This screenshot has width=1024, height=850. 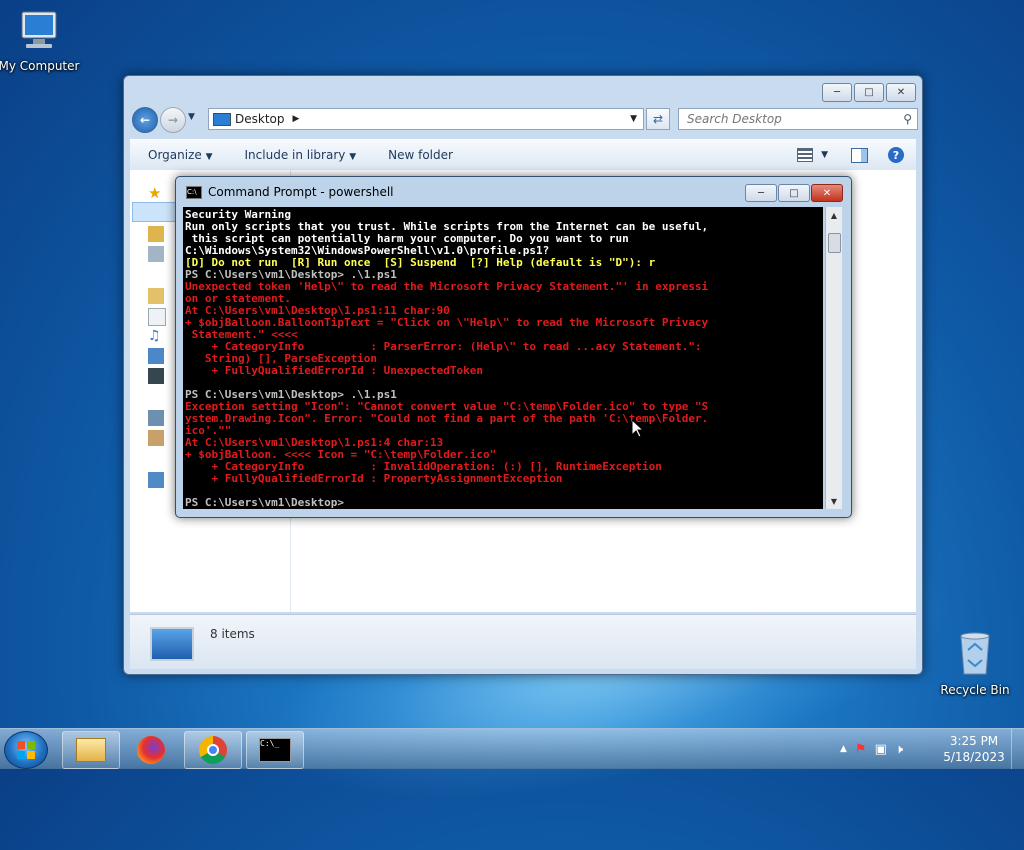 What do you see at coordinates (834, 243) in the screenshot?
I see `scroll-thumb` at bounding box center [834, 243].